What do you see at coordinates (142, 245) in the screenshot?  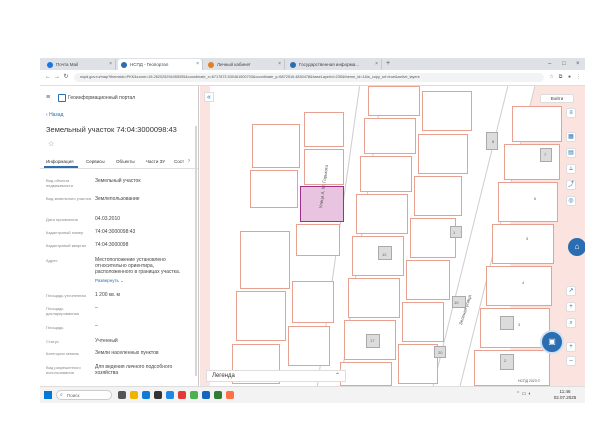 I see `cadastral-quarter-value: 74:04:3000098` at bounding box center [142, 245].